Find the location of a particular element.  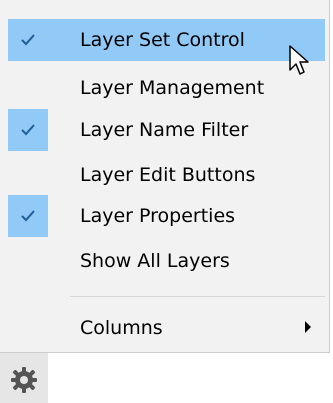

menu-item-layer-properties: Layer Properties is located at coordinates (166, 216).